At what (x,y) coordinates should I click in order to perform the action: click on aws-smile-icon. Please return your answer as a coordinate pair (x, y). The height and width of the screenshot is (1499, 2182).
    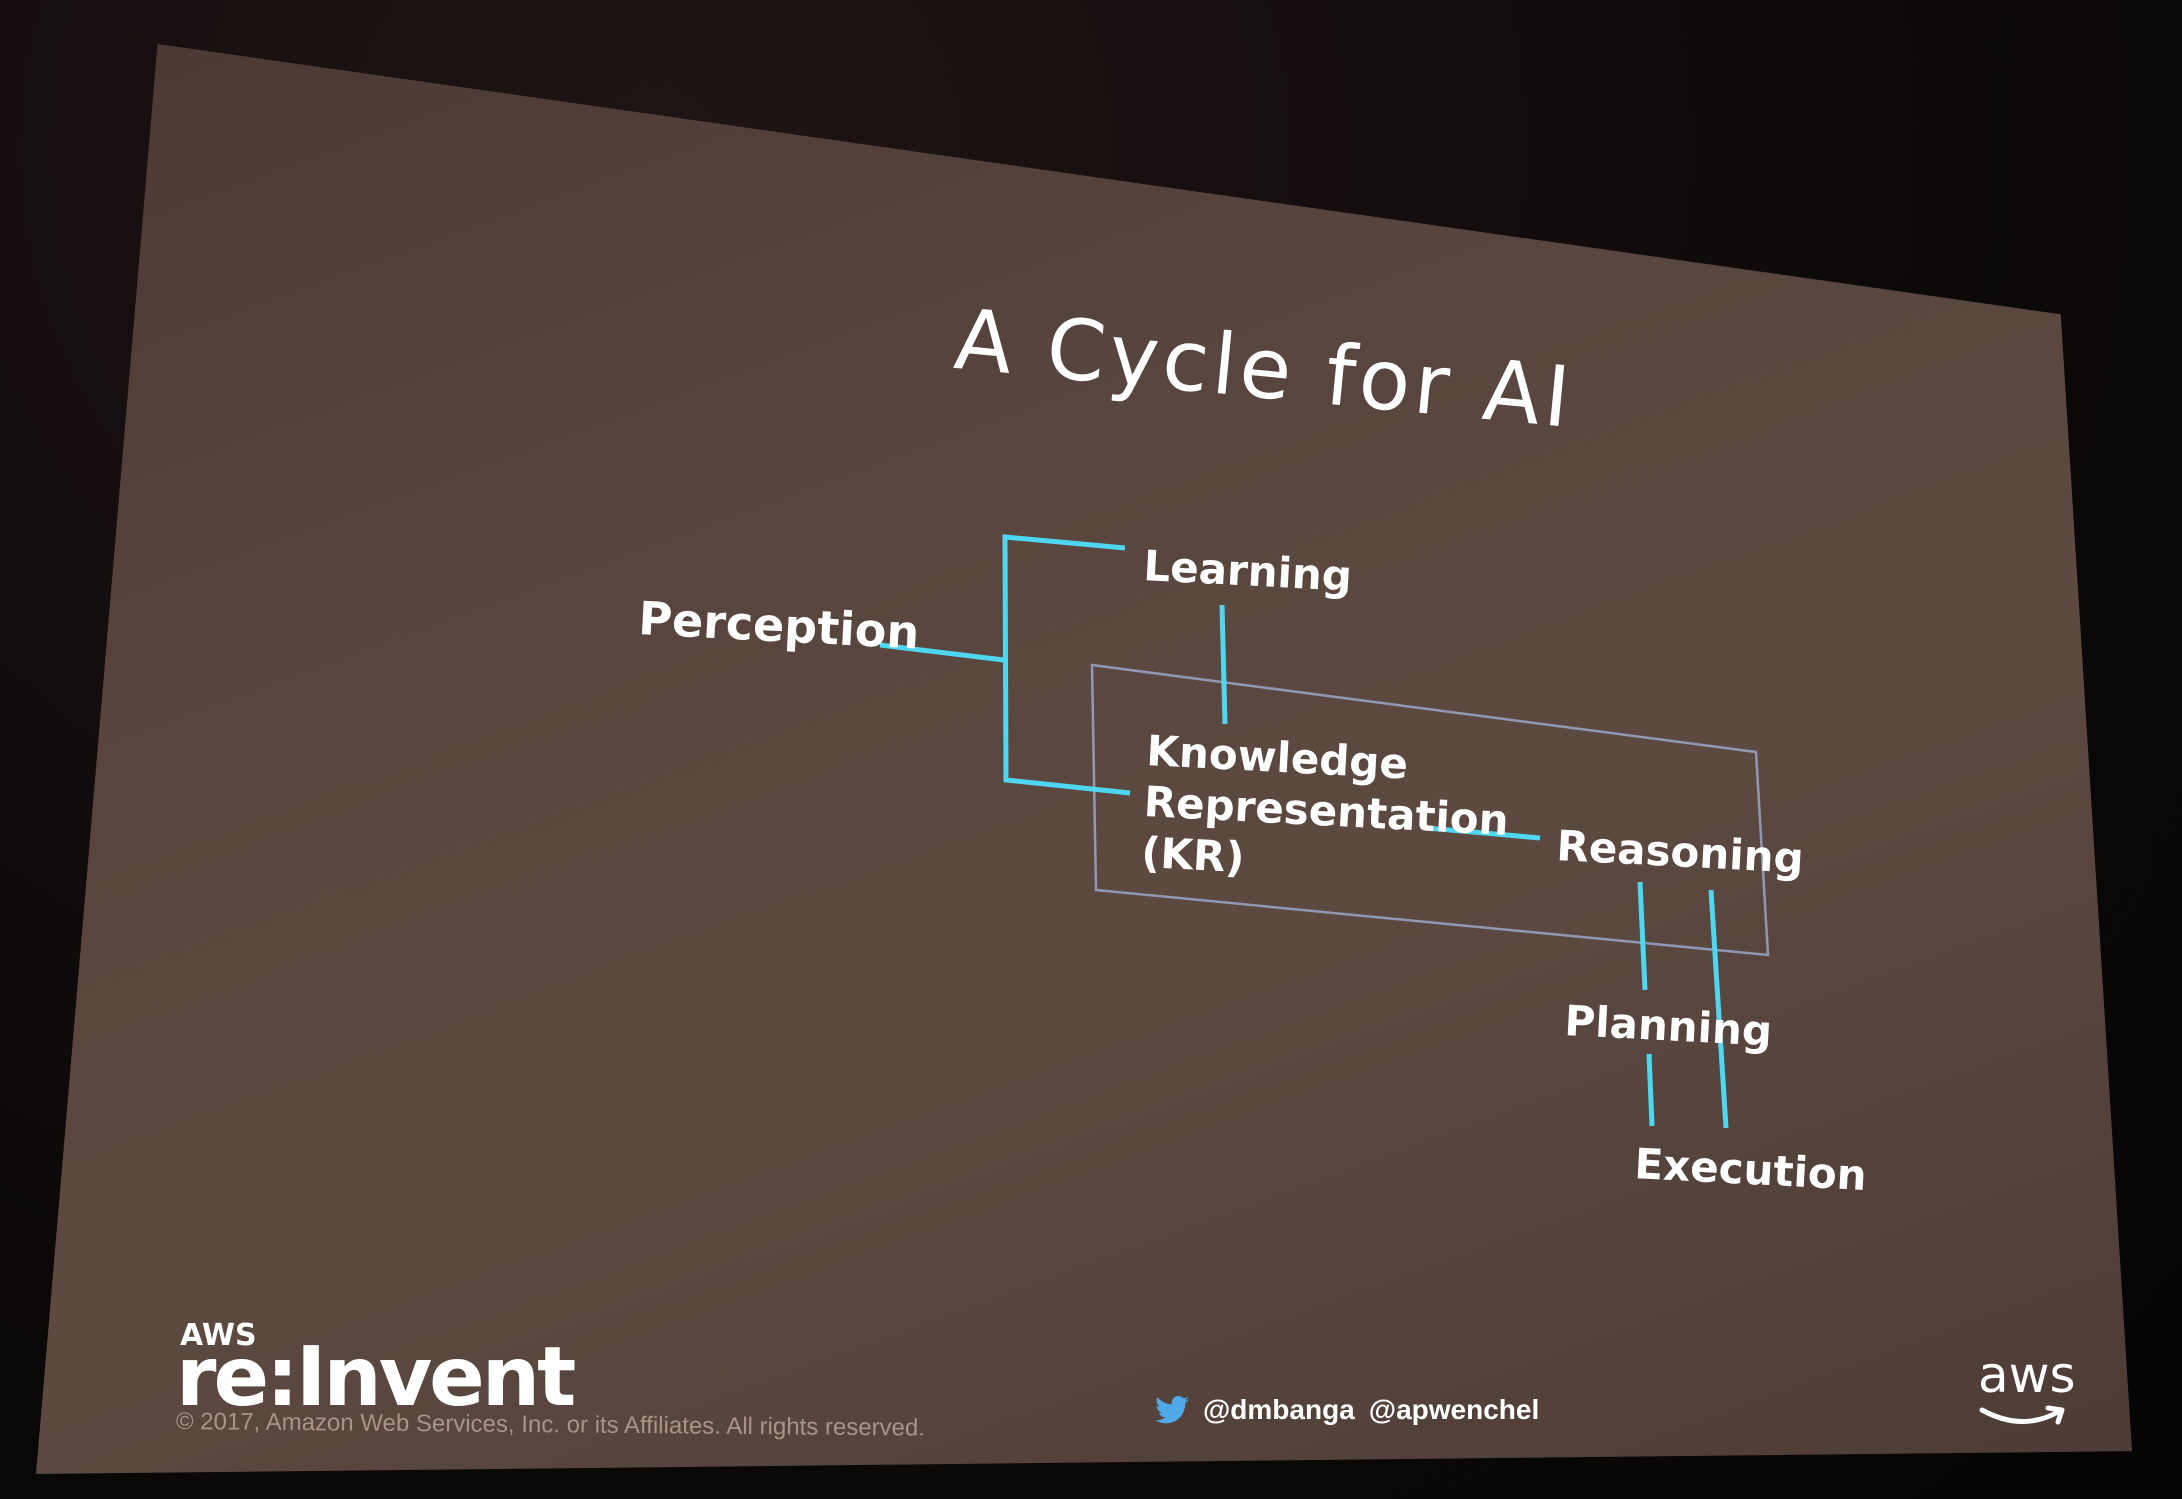
    Looking at the image, I should click on (2022, 1415).